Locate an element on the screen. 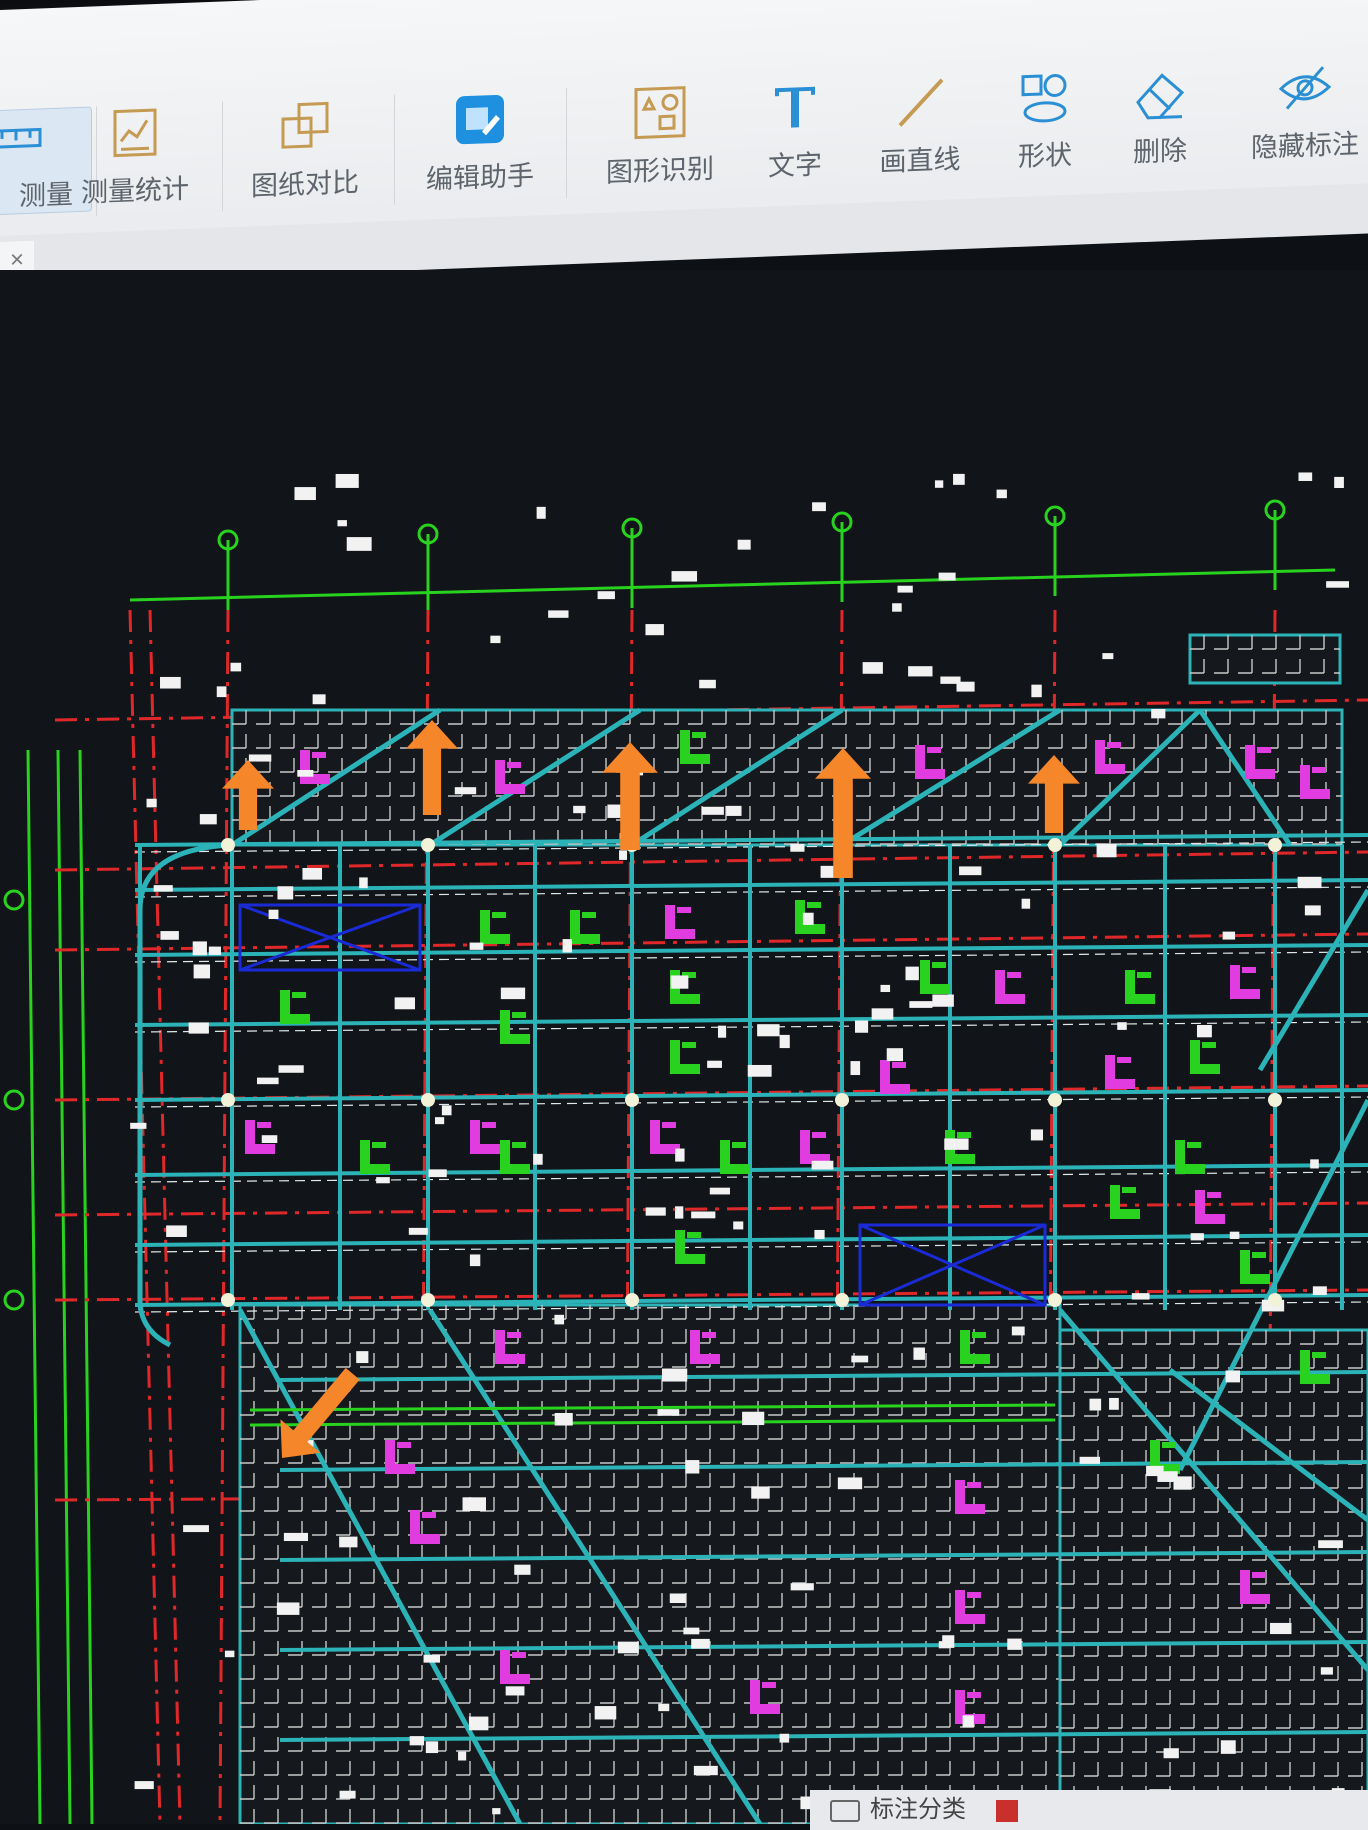  tool-delete: 删除 is located at coordinates (1160, 117).